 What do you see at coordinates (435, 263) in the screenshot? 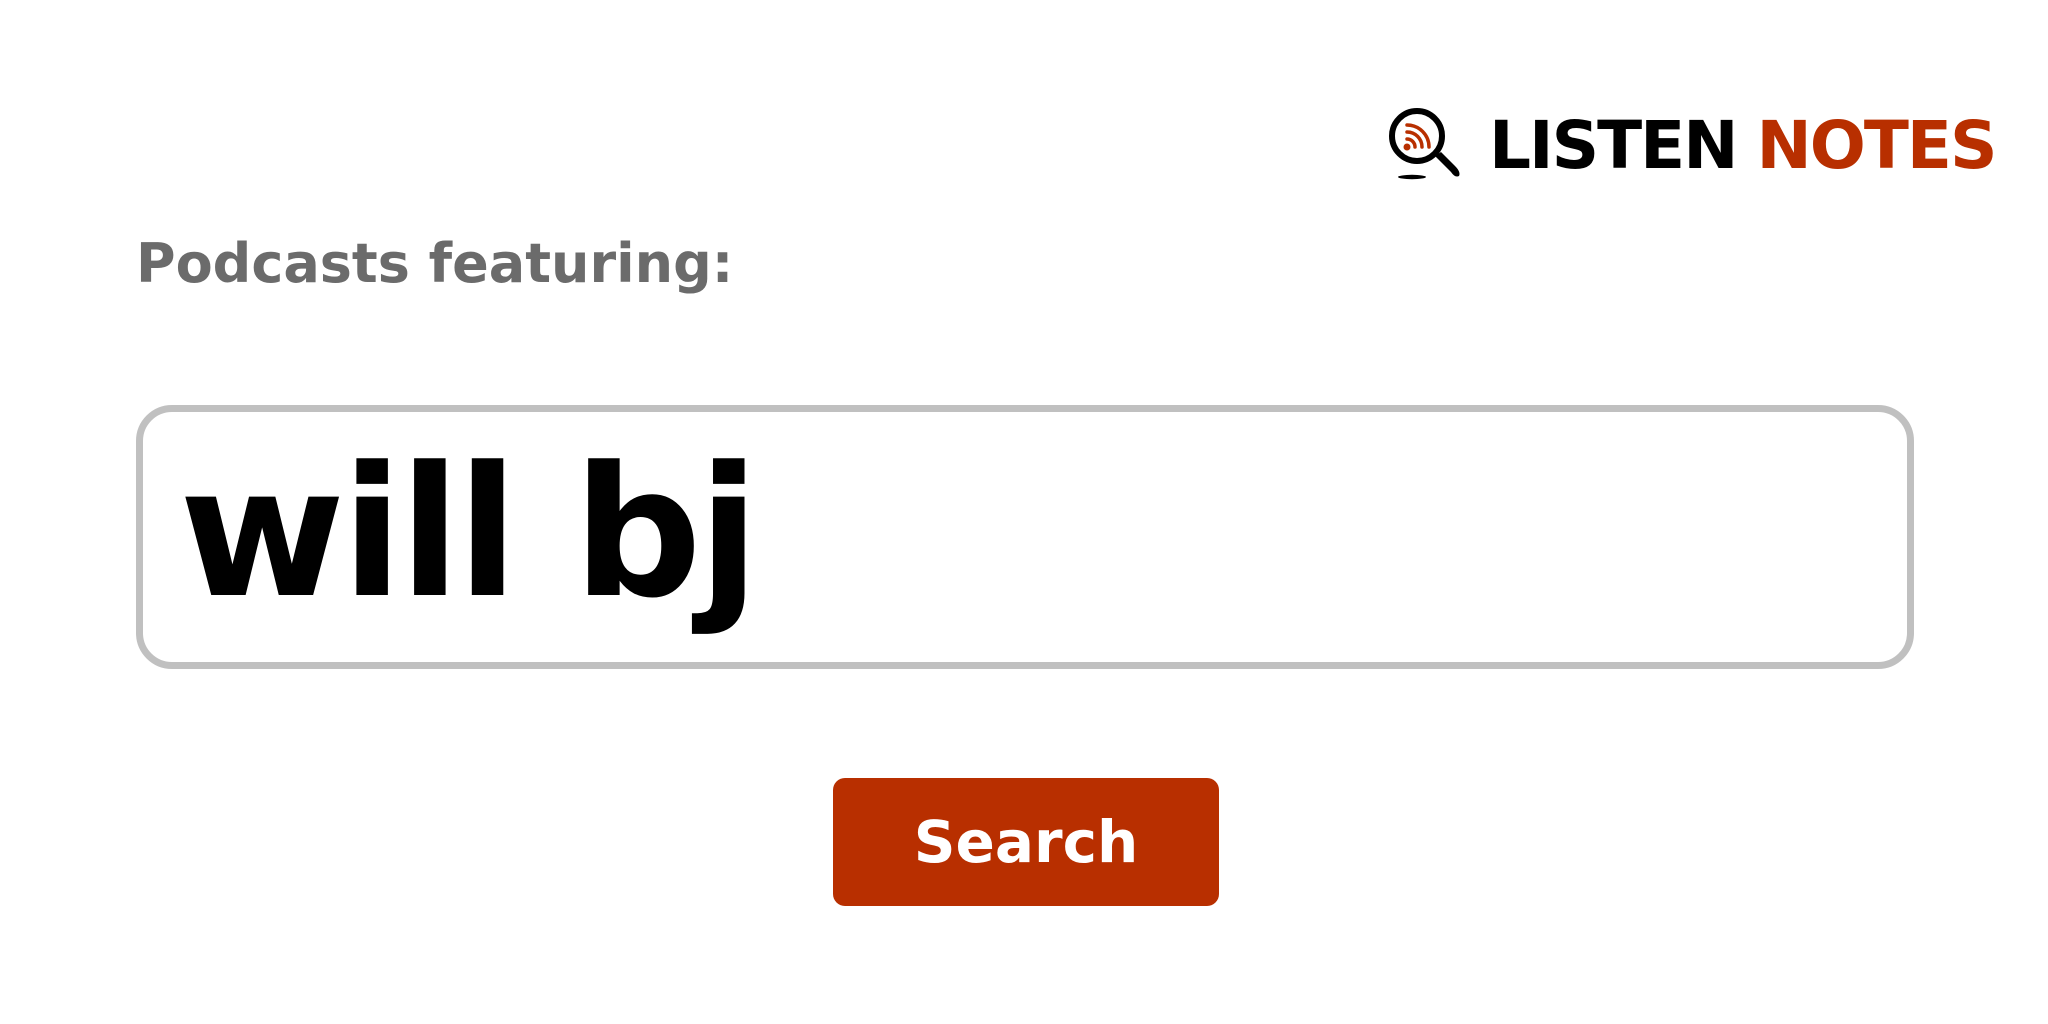
I see `page-heading: Podcasts featuring:` at bounding box center [435, 263].